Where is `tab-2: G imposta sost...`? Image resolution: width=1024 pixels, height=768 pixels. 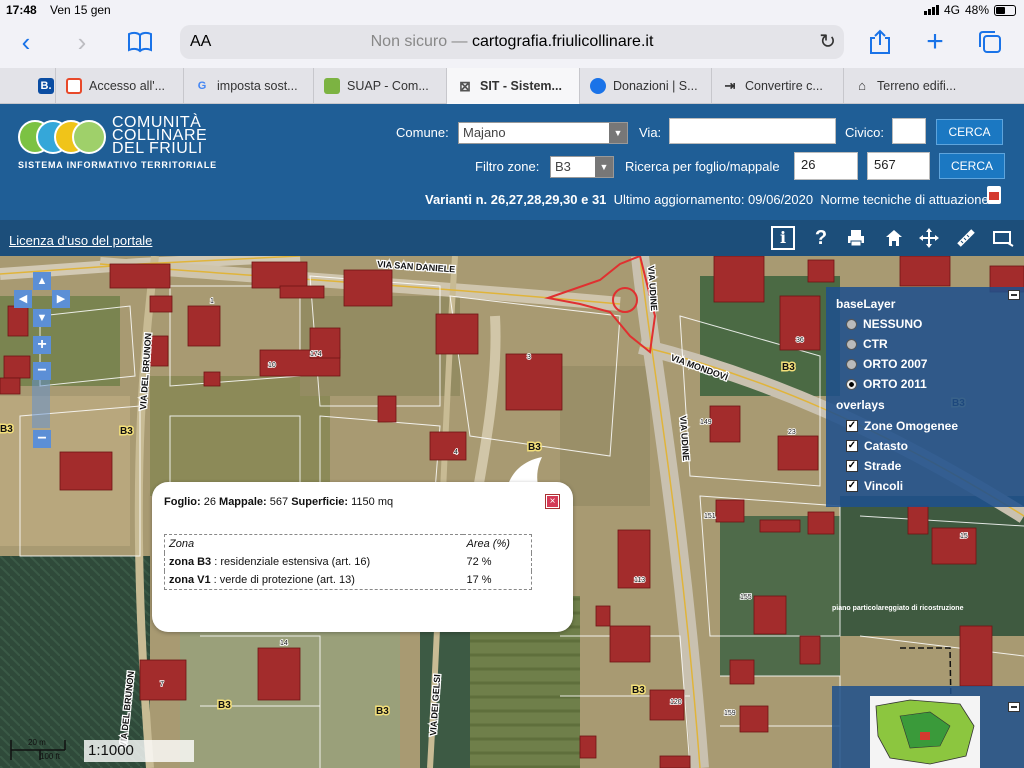 tab-2: G imposta sost... is located at coordinates (249, 86).